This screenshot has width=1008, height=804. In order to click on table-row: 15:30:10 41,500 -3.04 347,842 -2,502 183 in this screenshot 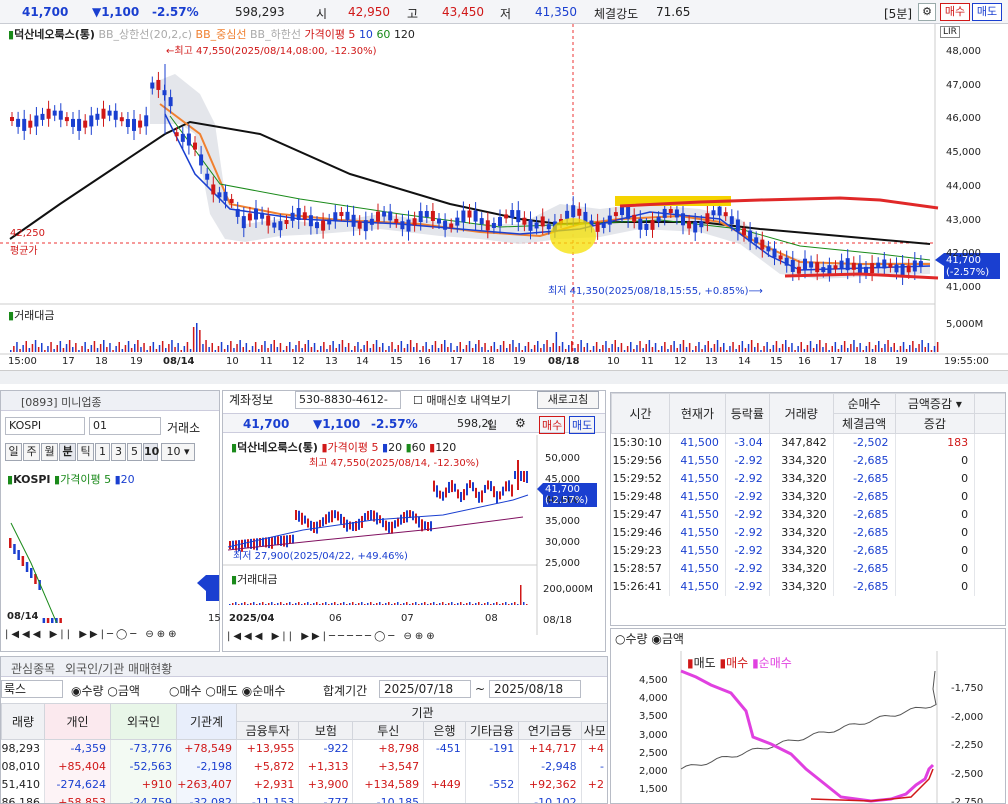, I will do `click(808, 442)`.